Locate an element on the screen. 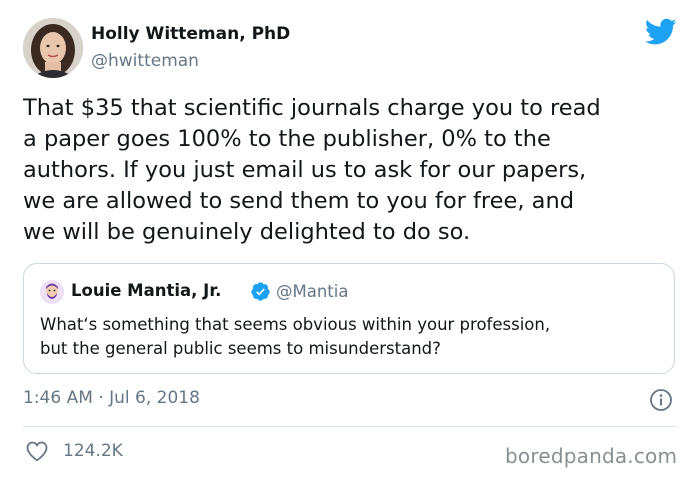 The image size is (700, 480). quoted-author-name: Louie Mantia, Jr. is located at coordinates (146, 290).